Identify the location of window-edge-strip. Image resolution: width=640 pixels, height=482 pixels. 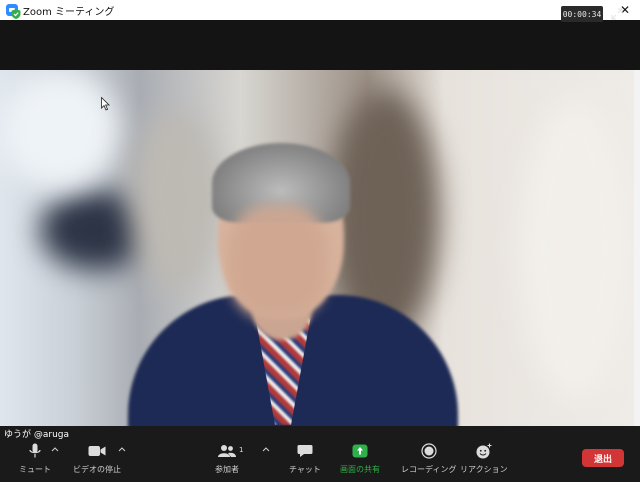
(637, 248).